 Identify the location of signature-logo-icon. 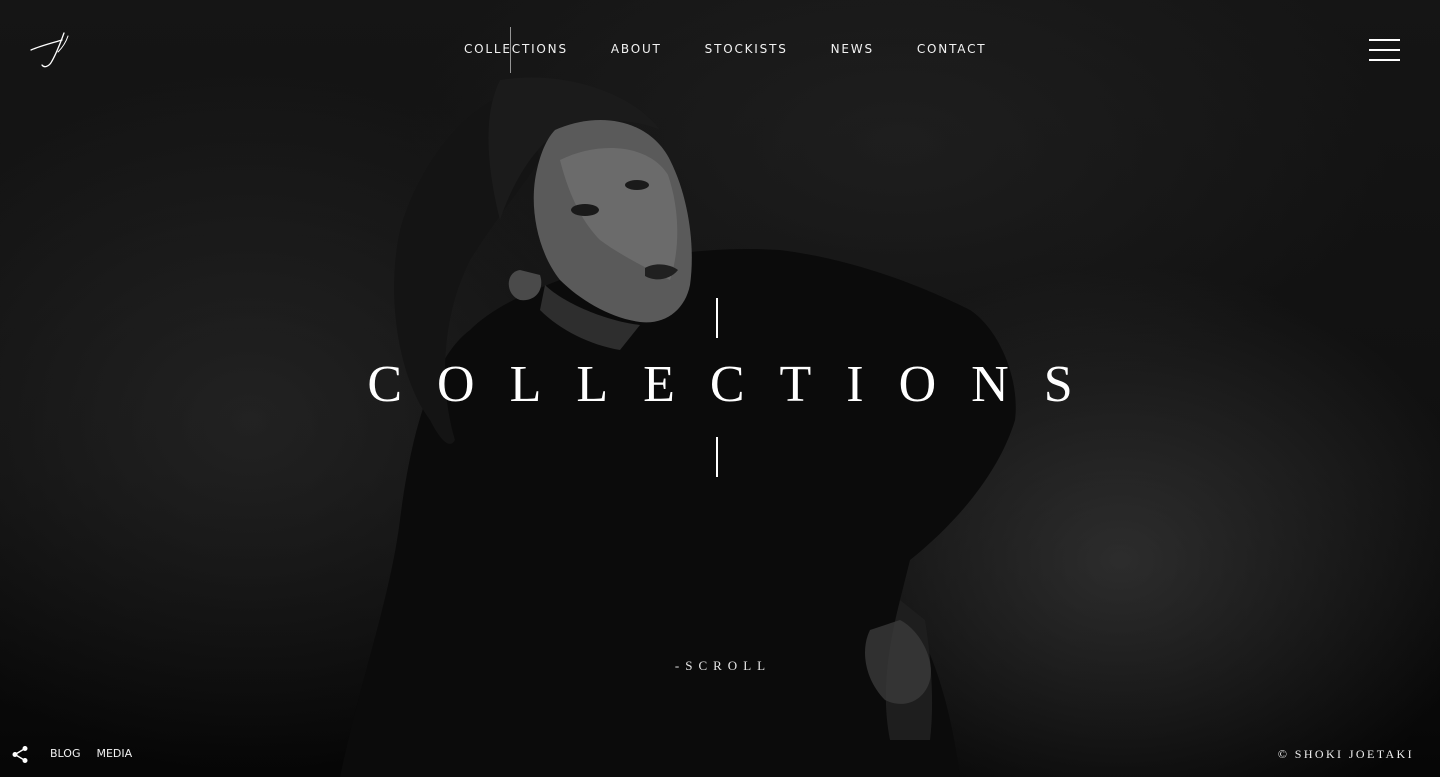
(51, 50).